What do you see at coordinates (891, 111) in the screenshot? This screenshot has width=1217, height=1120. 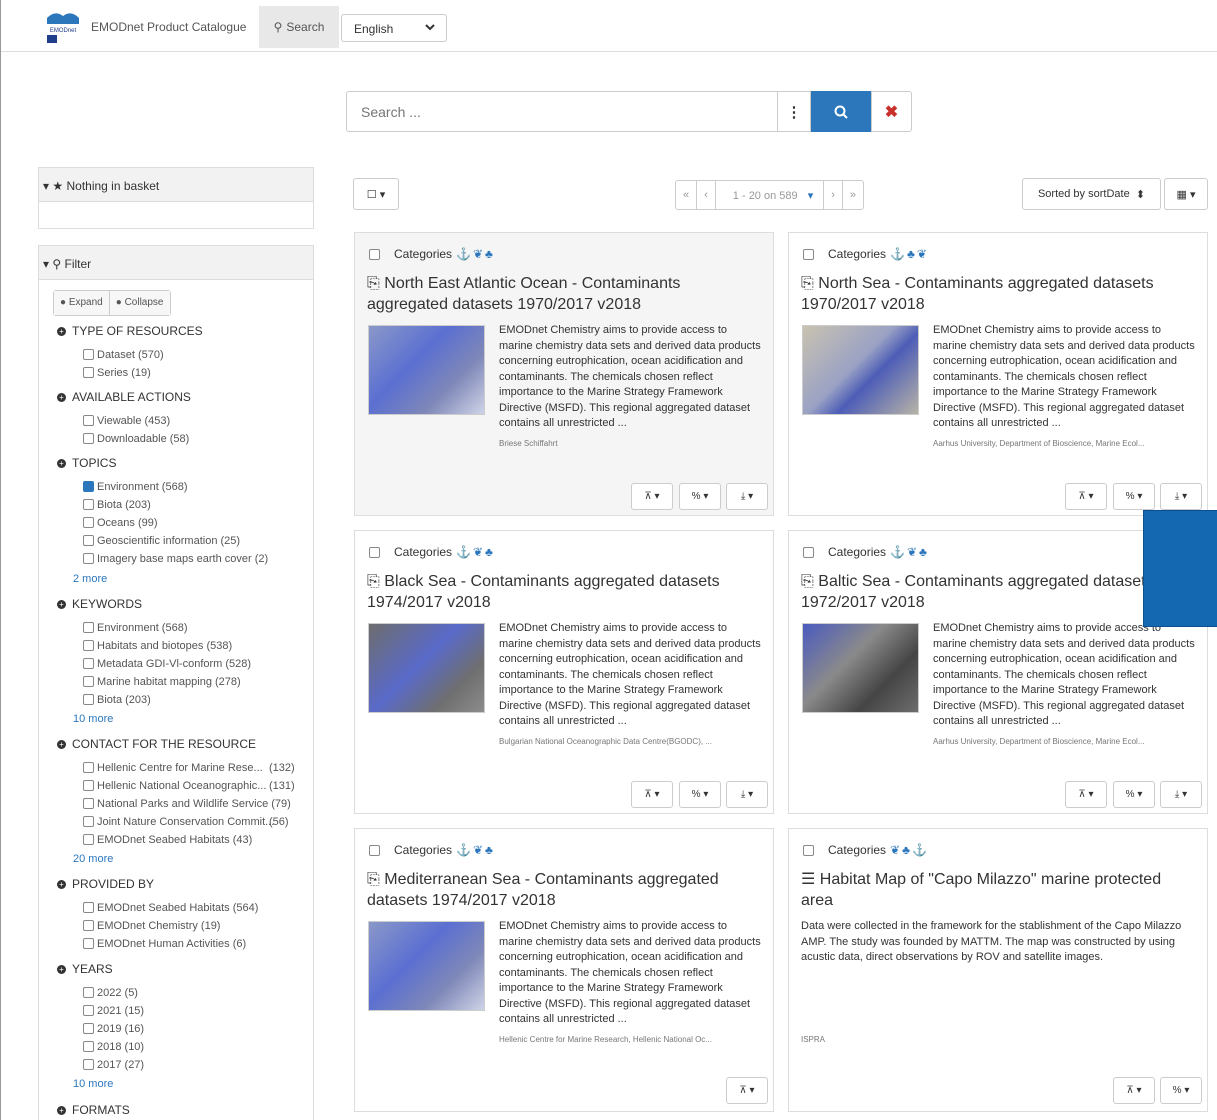 I see `search-clear-button: ✖` at bounding box center [891, 111].